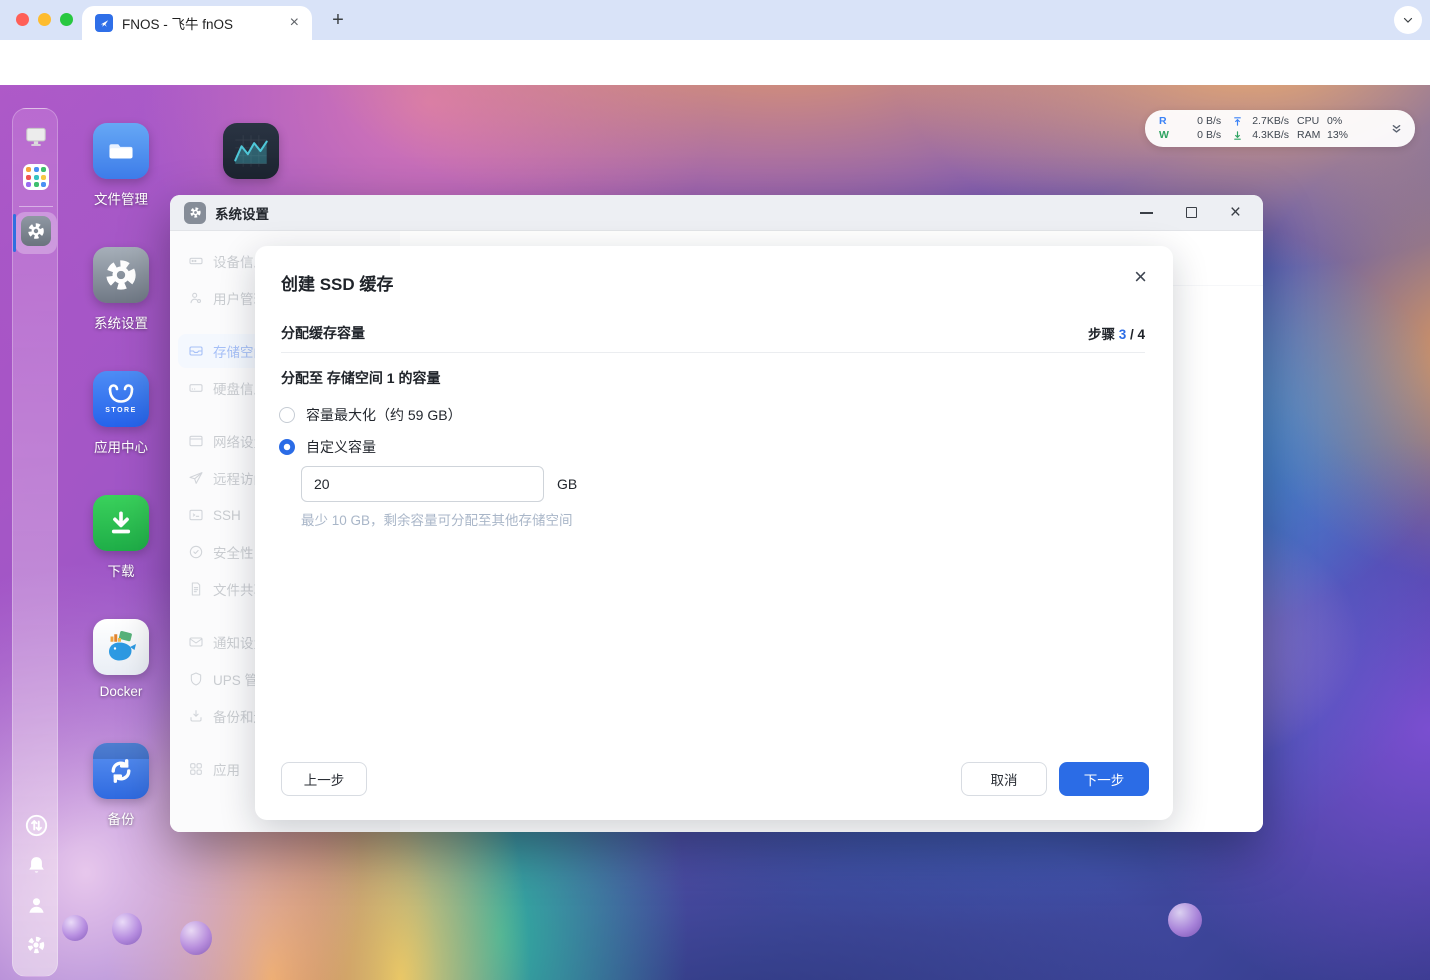  I want to click on option-custom-label: 自定义容量, so click(341, 447).